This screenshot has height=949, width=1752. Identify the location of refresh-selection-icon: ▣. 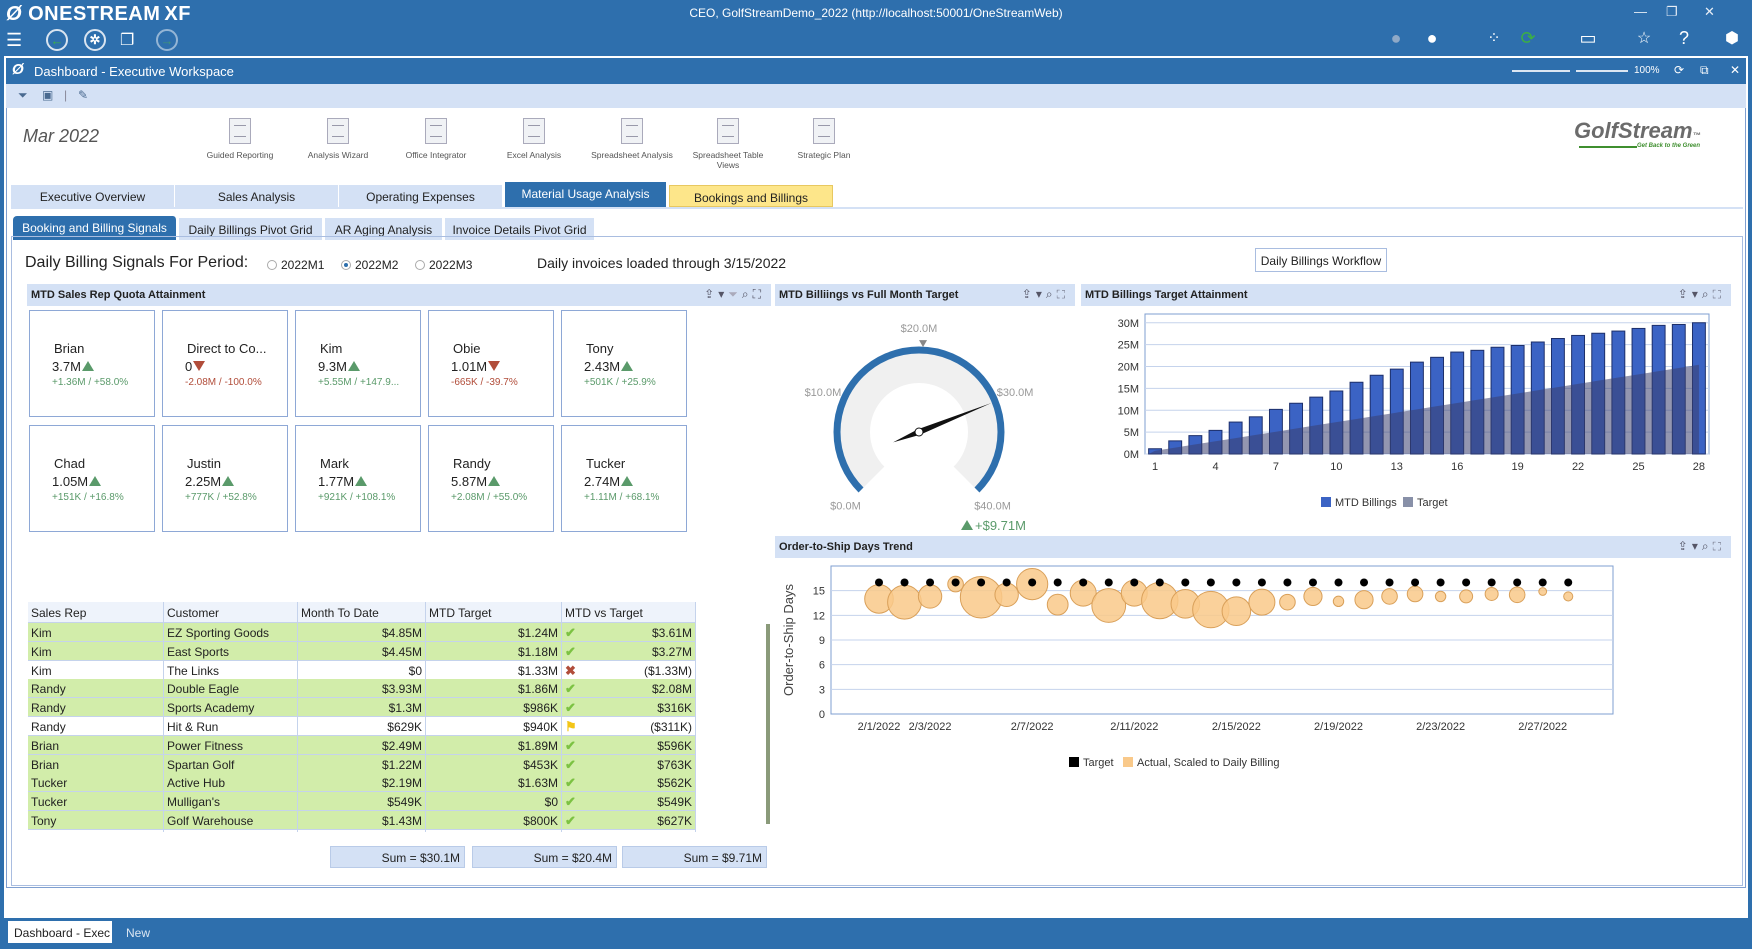
(47, 95).